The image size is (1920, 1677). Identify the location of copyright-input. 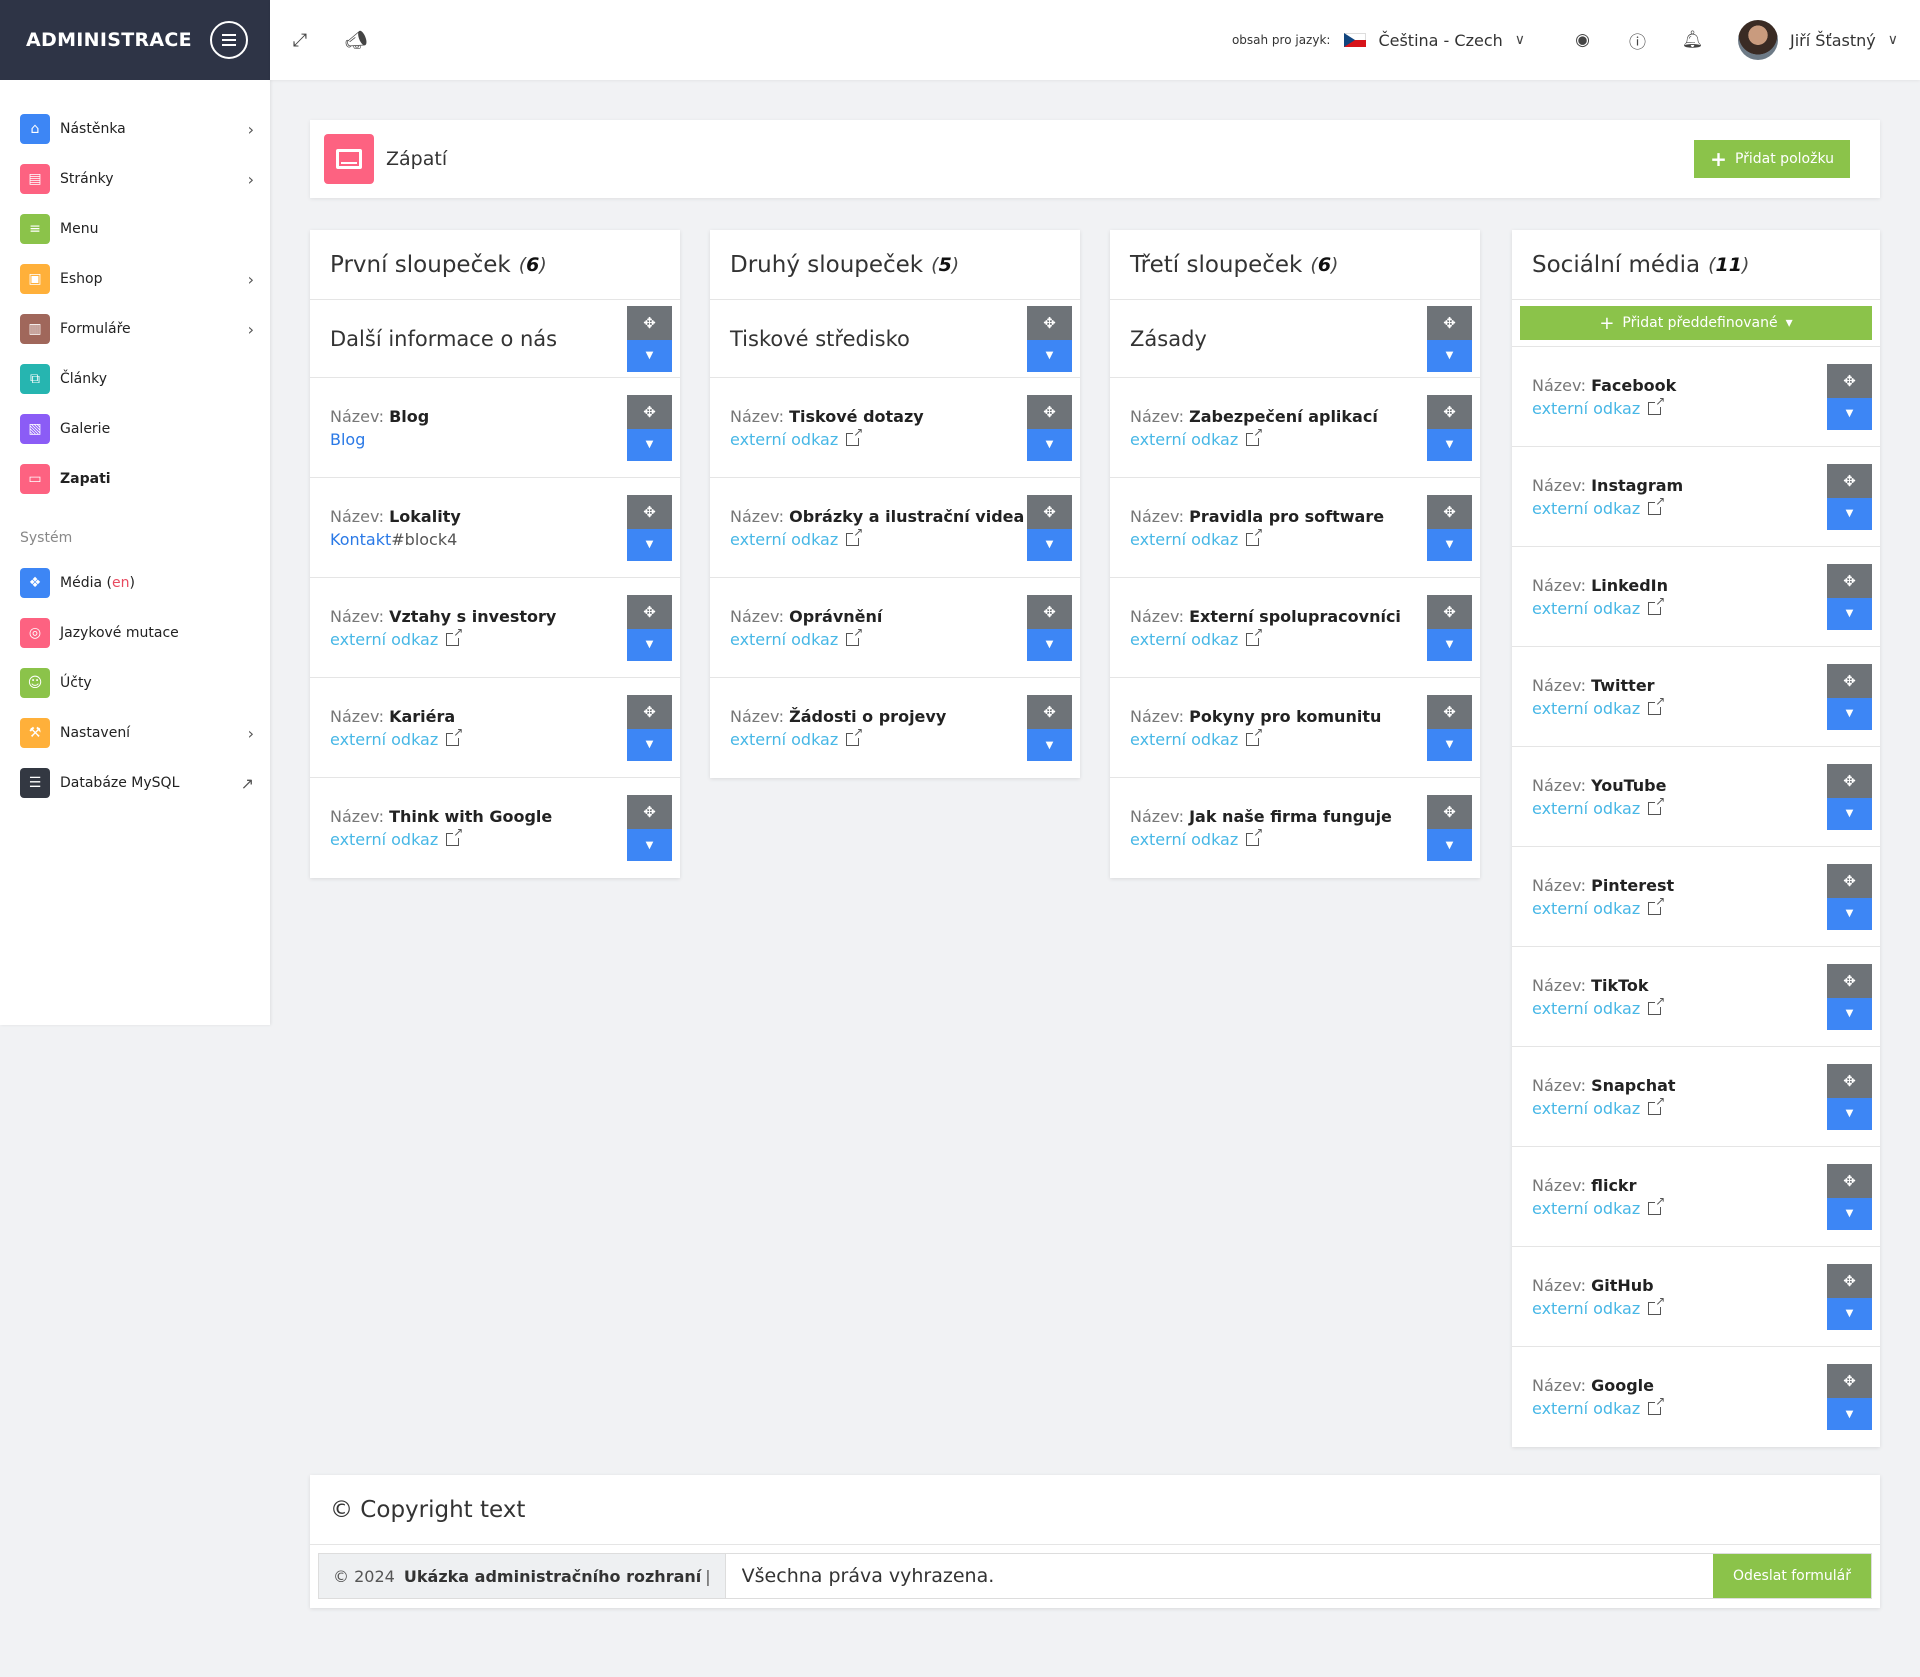
(1219, 1576).